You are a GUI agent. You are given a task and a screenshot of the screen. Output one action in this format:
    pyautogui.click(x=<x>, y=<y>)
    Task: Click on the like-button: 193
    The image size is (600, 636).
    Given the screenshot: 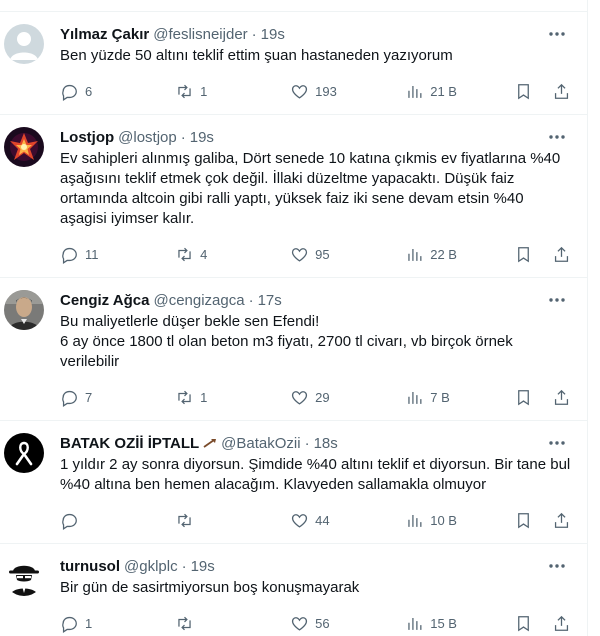 What is the action you would take?
    pyautogui.click(x=347, y=91)
    